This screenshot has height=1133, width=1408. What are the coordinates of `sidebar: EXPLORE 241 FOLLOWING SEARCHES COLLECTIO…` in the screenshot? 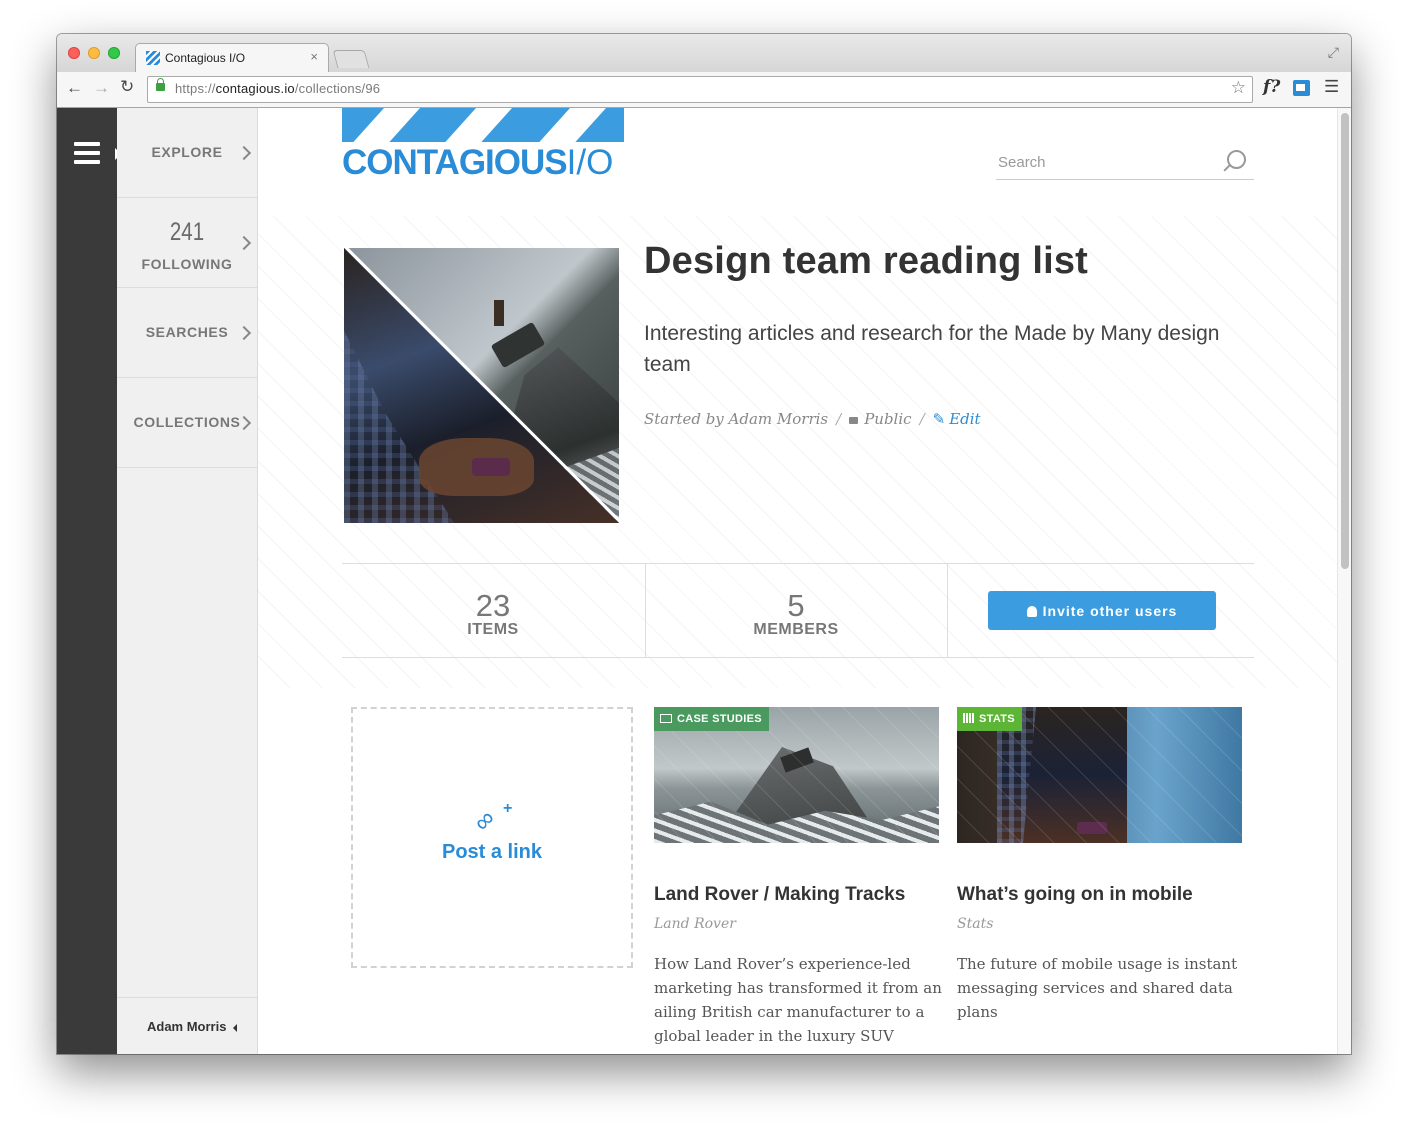 It's located at (187, 581).